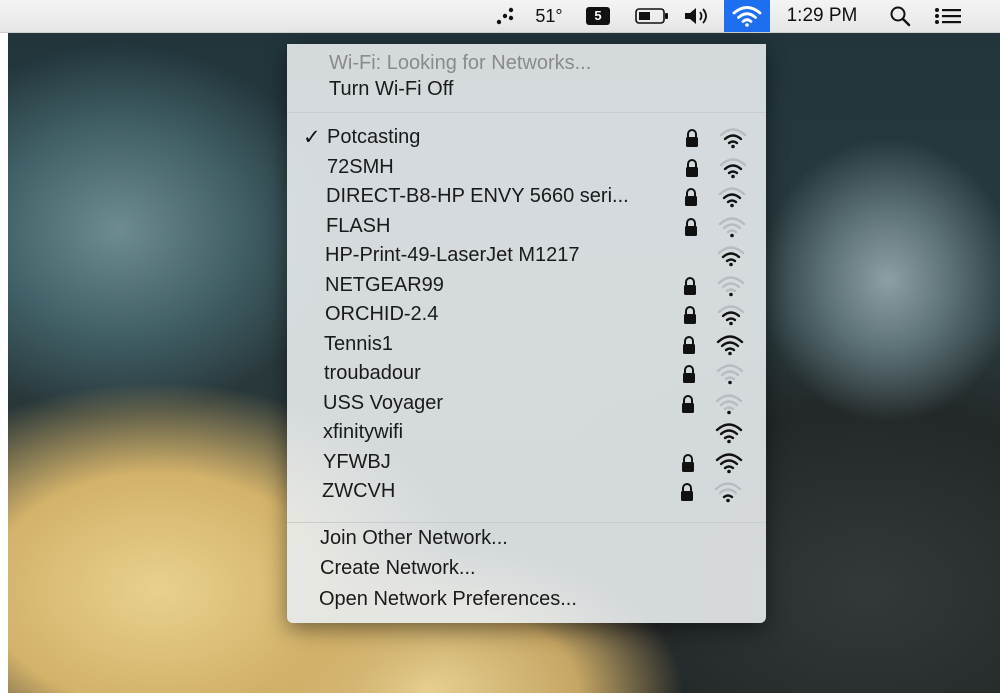 This screenshot has width=1000, height=693. What do you see at coordinates (526, 315) in the screenshot?
I see `network-item: ORCHID-2.4` at bounding box center [526, 315].